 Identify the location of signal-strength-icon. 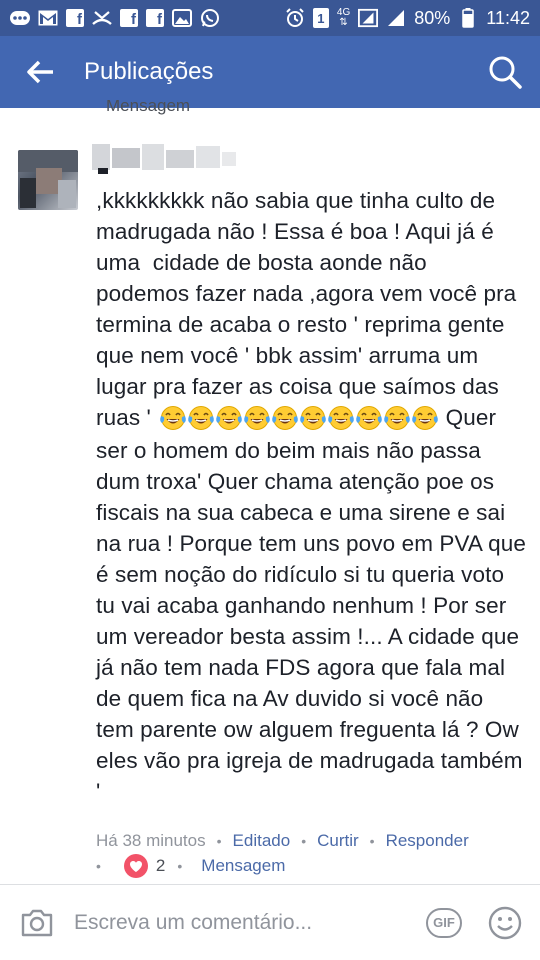
(396, 18).